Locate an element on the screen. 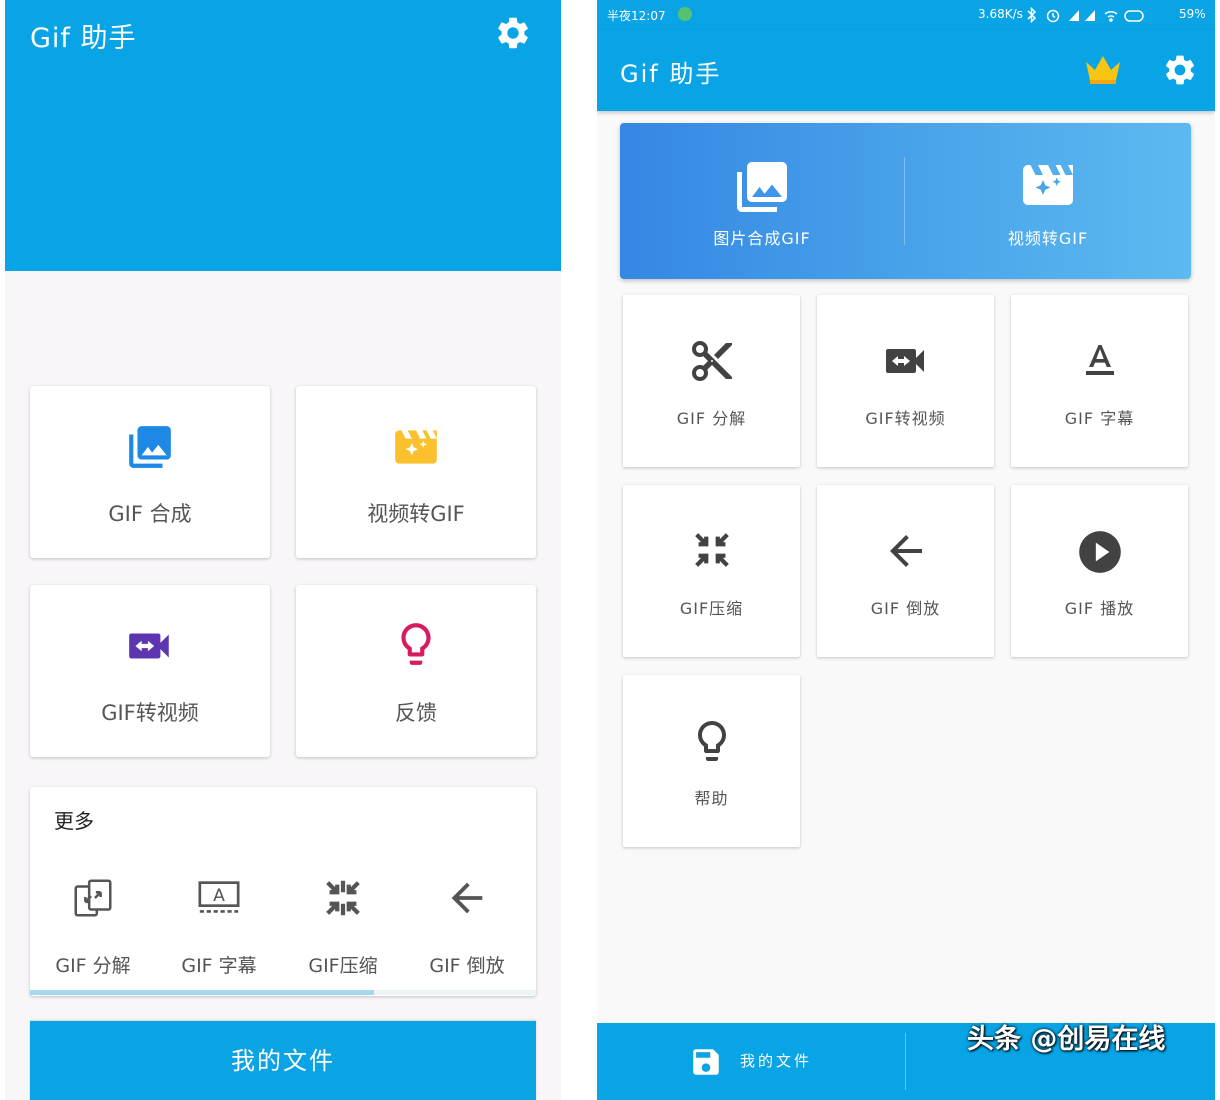 This screenshot has height=1100, width=1220. gif-compose-card: GIF 合成 is located at coordinates (150, 472).